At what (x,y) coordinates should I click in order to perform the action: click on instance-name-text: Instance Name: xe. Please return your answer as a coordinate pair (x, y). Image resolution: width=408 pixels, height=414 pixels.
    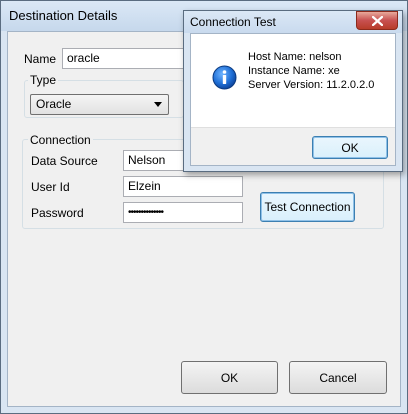
    Looking at the image, I should click on (294, 71).